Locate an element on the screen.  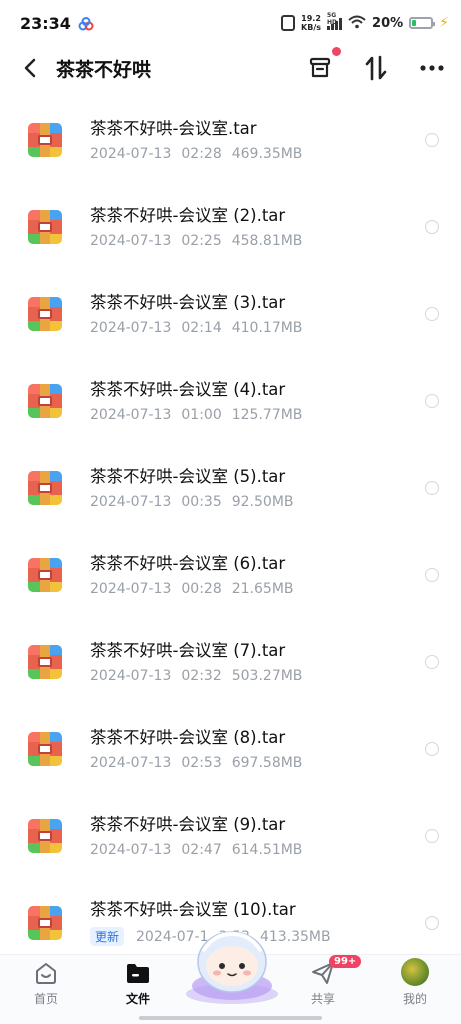
file-meta: 2024-07-13 01:00 125.77MB is located at coordinates (257, 415).